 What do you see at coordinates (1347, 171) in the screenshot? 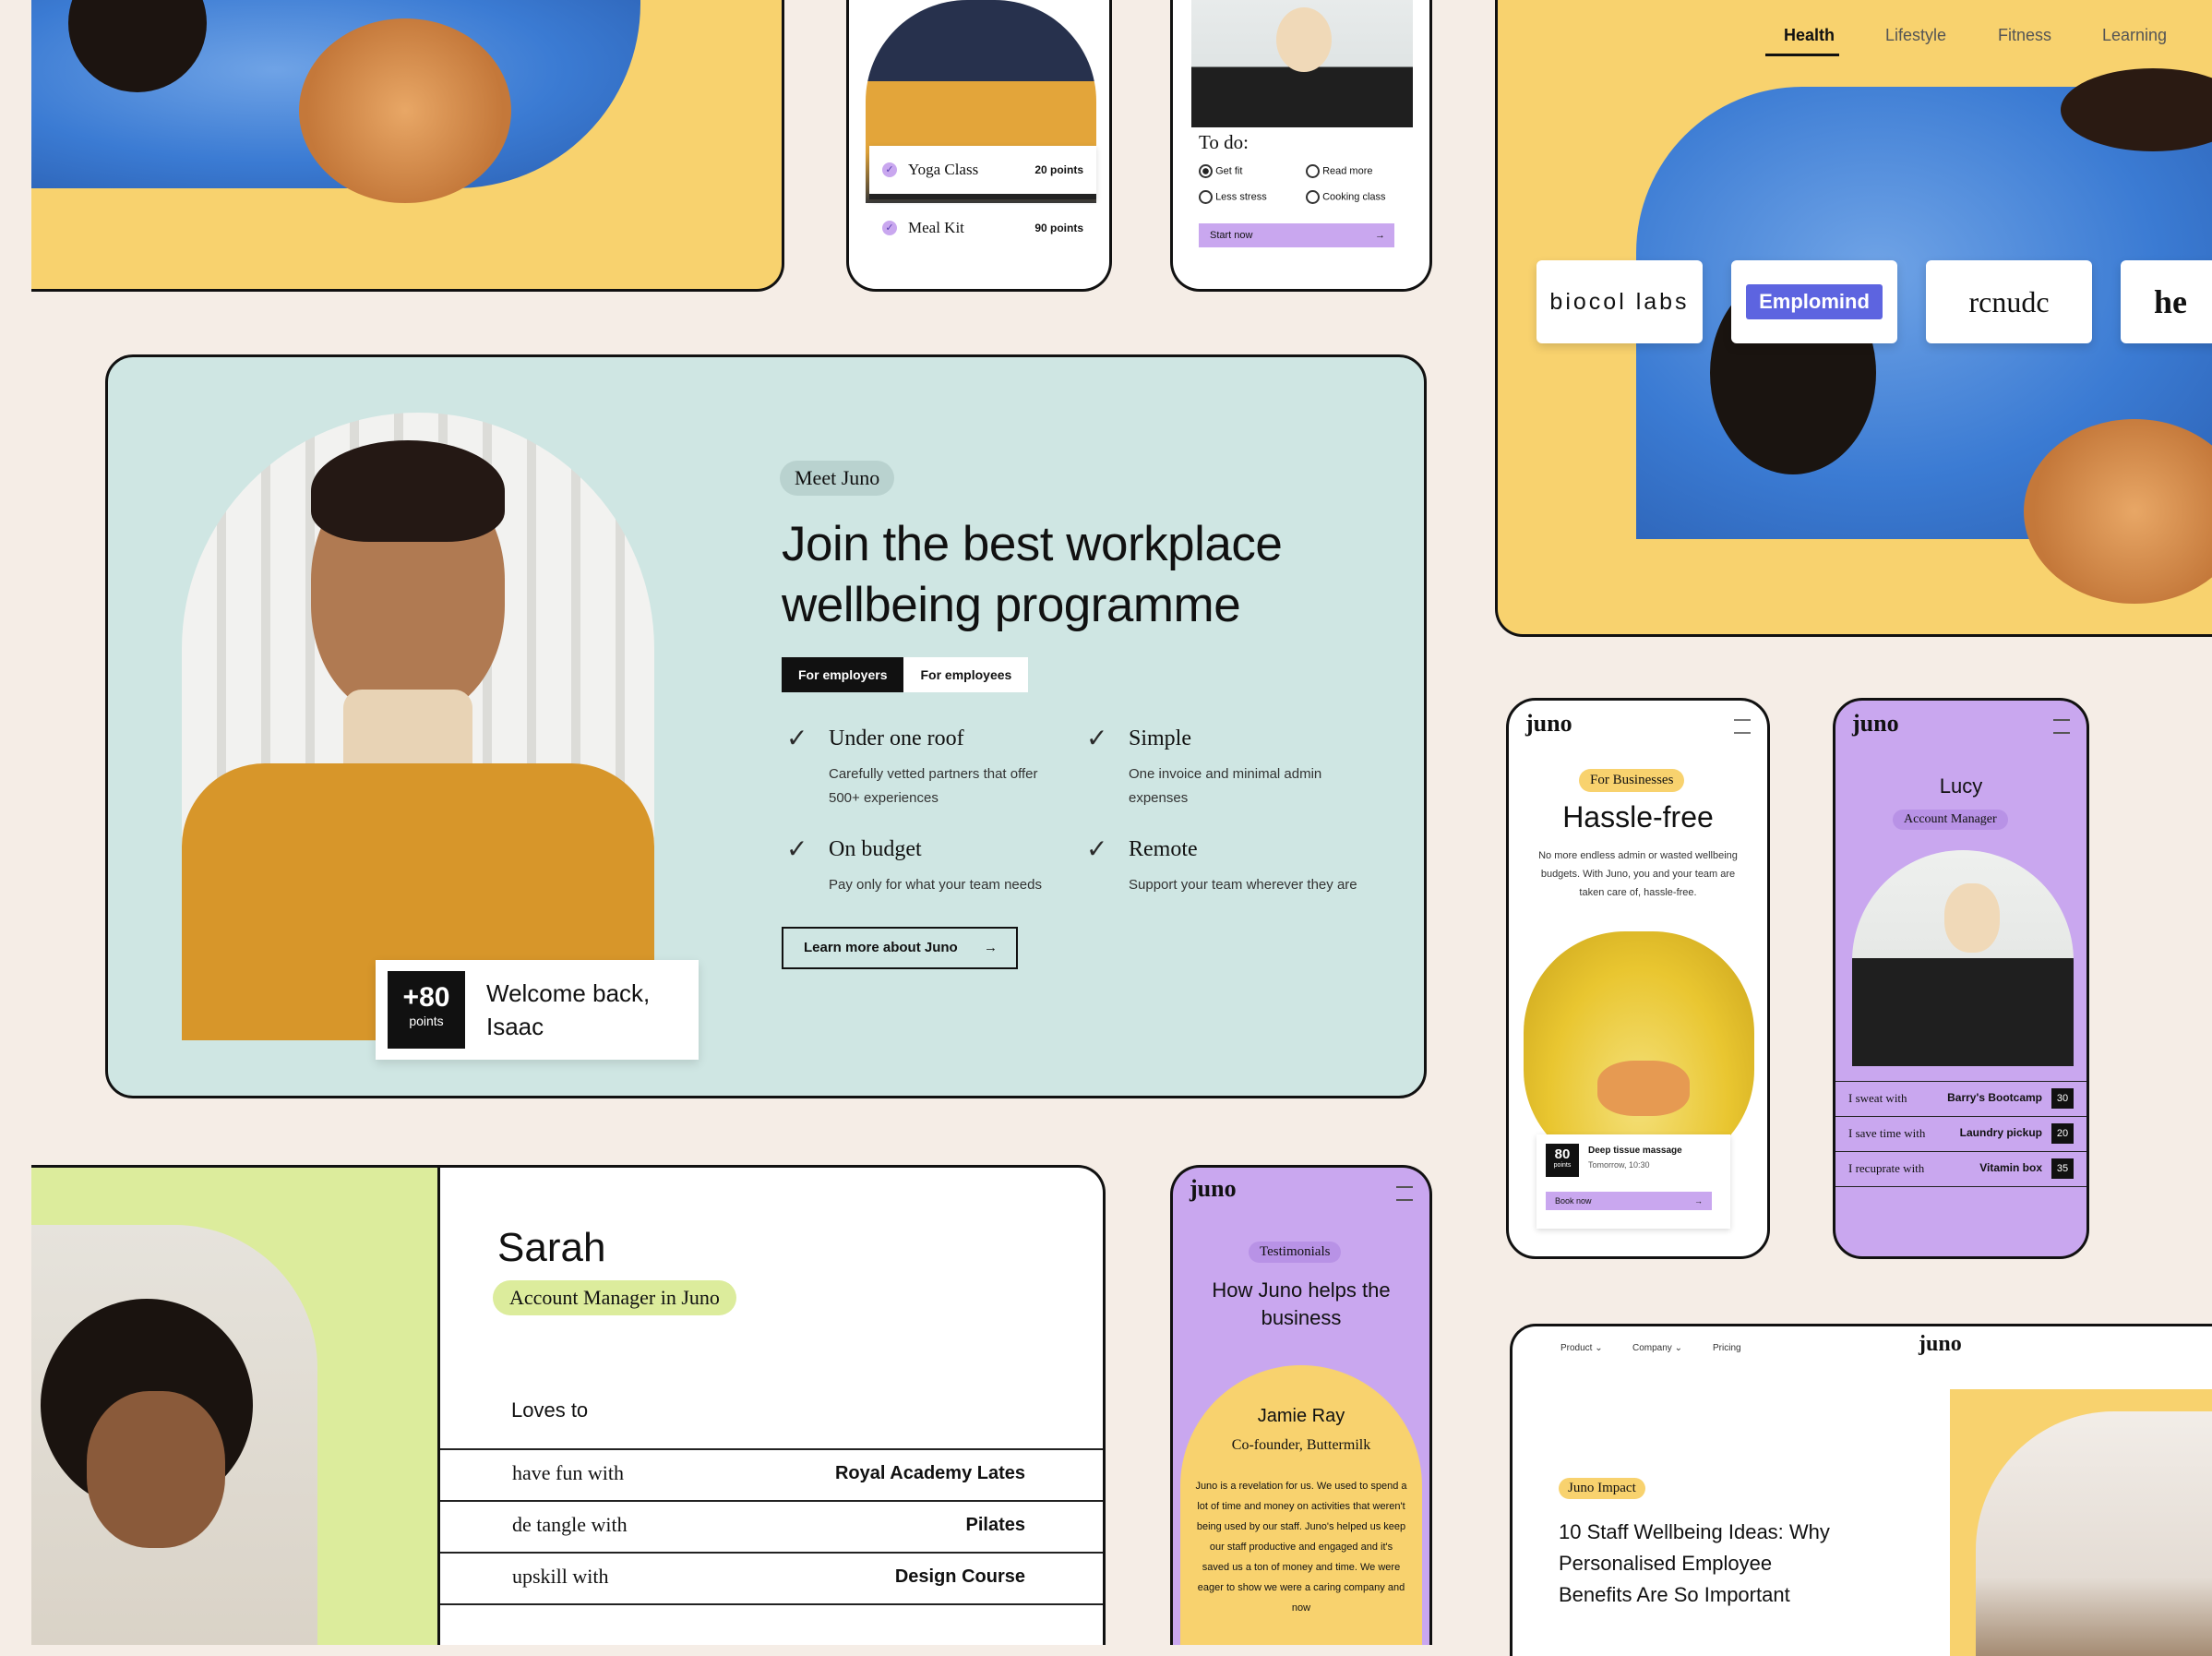
I see `option-label: Read more` at bounding box center [1347, 171].